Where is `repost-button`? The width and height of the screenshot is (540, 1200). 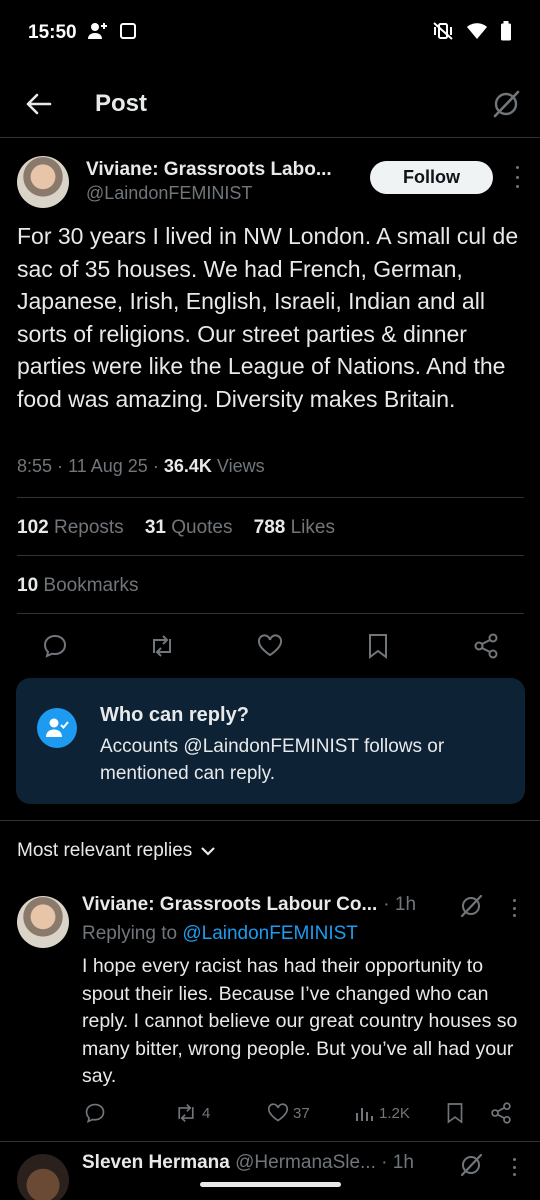 repost-button is located at coordinates (162, 646).